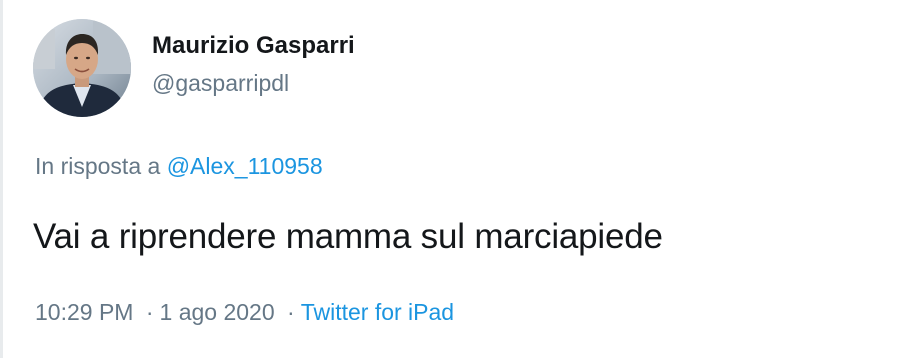 The image size is (924, 358). Describe the element at coordinates (253, 64) in the screenshot. I see `user-info: Maurizio Gasparri @gasparripdl` at that location.